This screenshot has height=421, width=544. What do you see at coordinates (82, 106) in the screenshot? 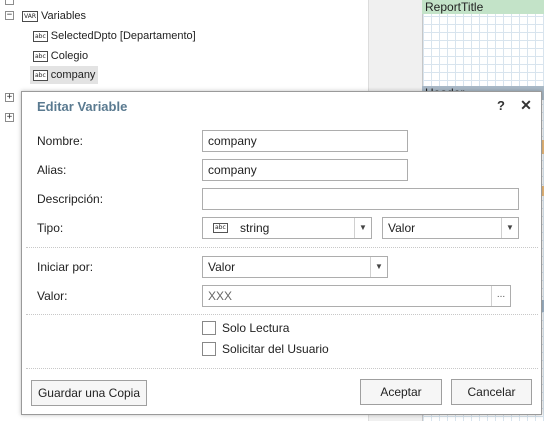
I see `dialog-title: Editar Variable` at bounding box center [82, 106].